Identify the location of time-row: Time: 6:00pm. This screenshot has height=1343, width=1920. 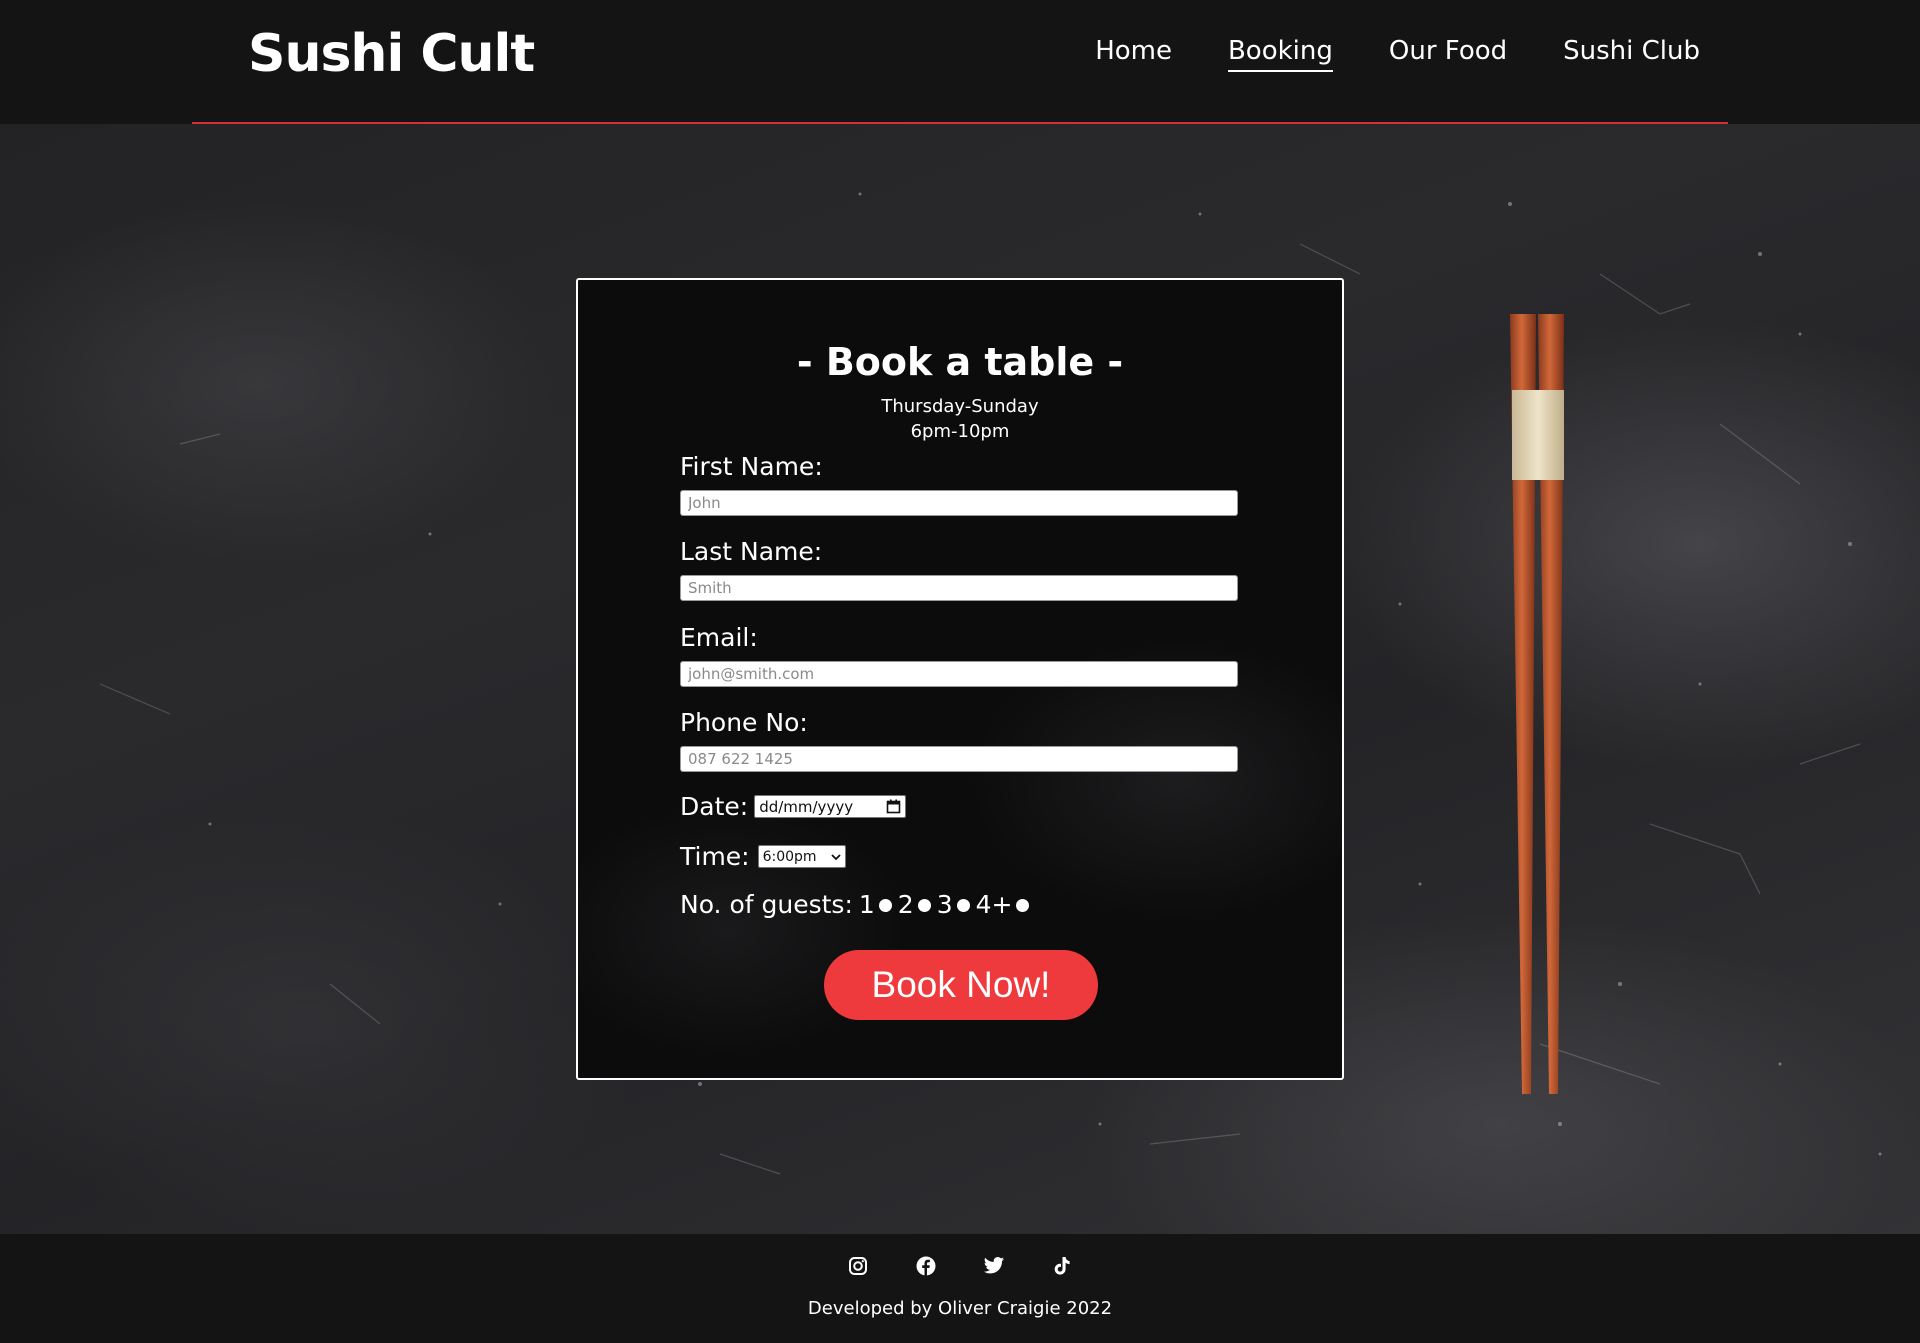
(763, 856).